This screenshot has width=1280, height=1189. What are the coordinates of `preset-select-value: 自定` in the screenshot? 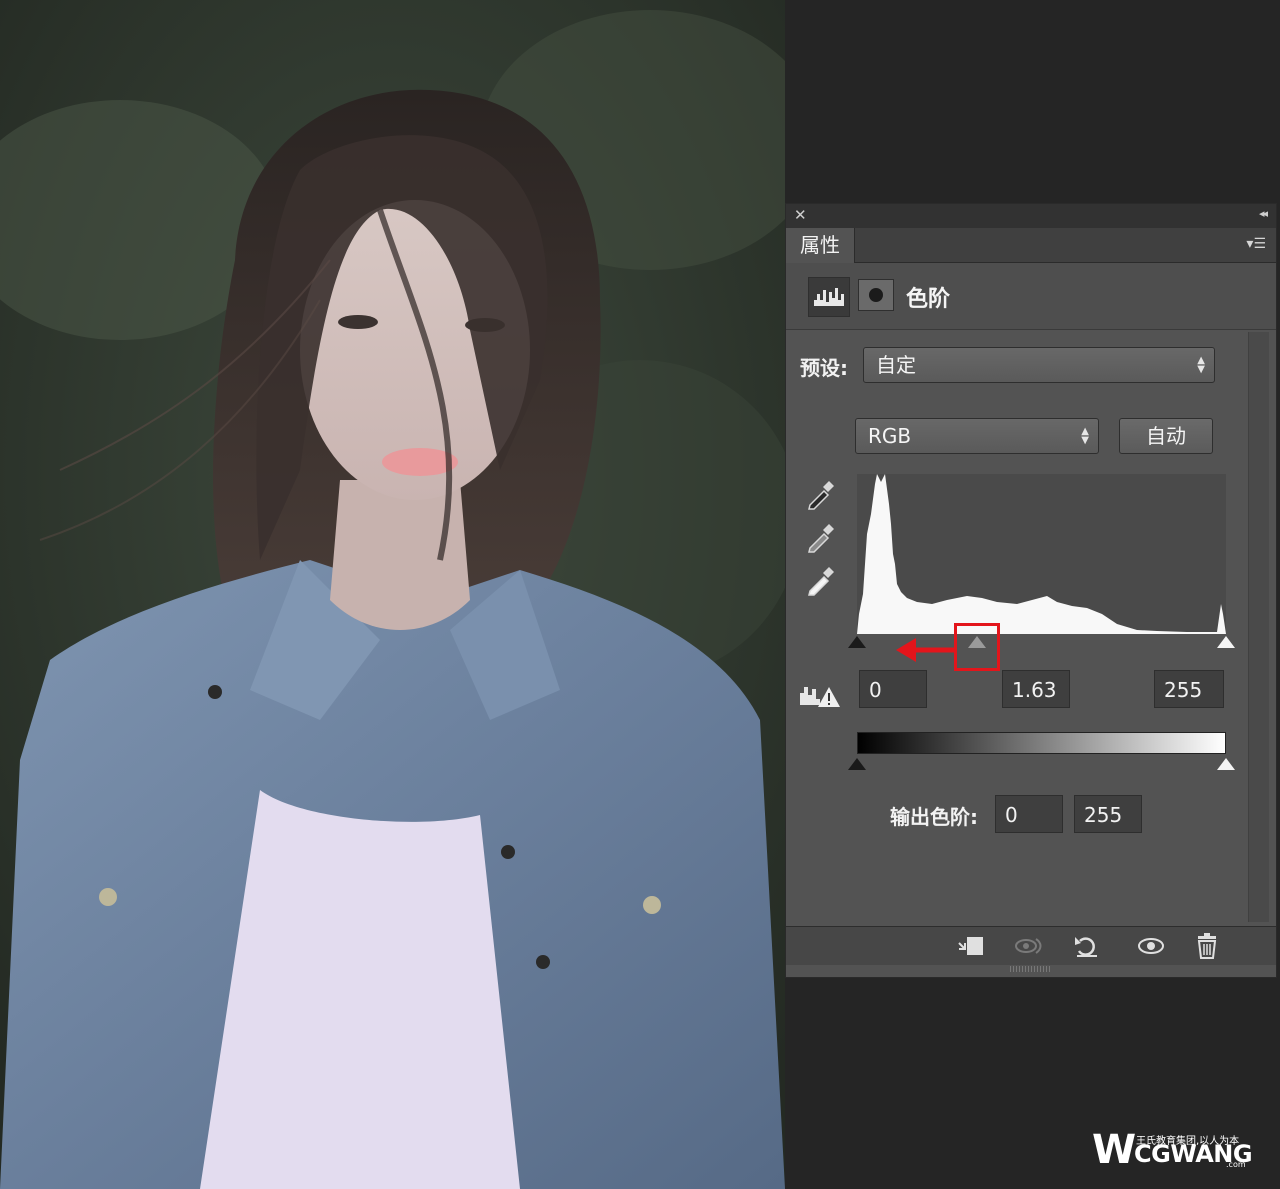 It's located at (896, 365).